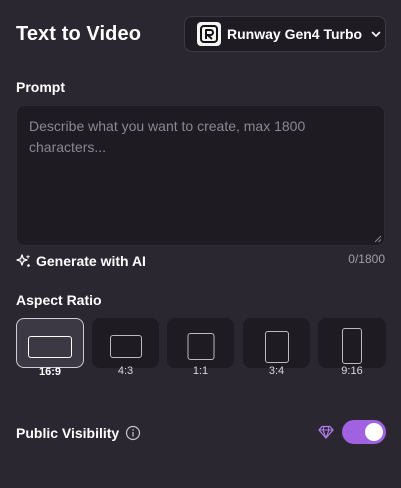  I want to click on ratio-16-9-label: 16:9, so click(50, 372).